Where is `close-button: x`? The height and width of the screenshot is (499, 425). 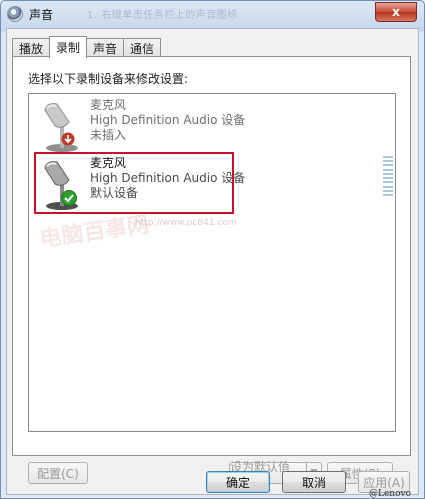 close-button: x is located at coordinates (396, 12).